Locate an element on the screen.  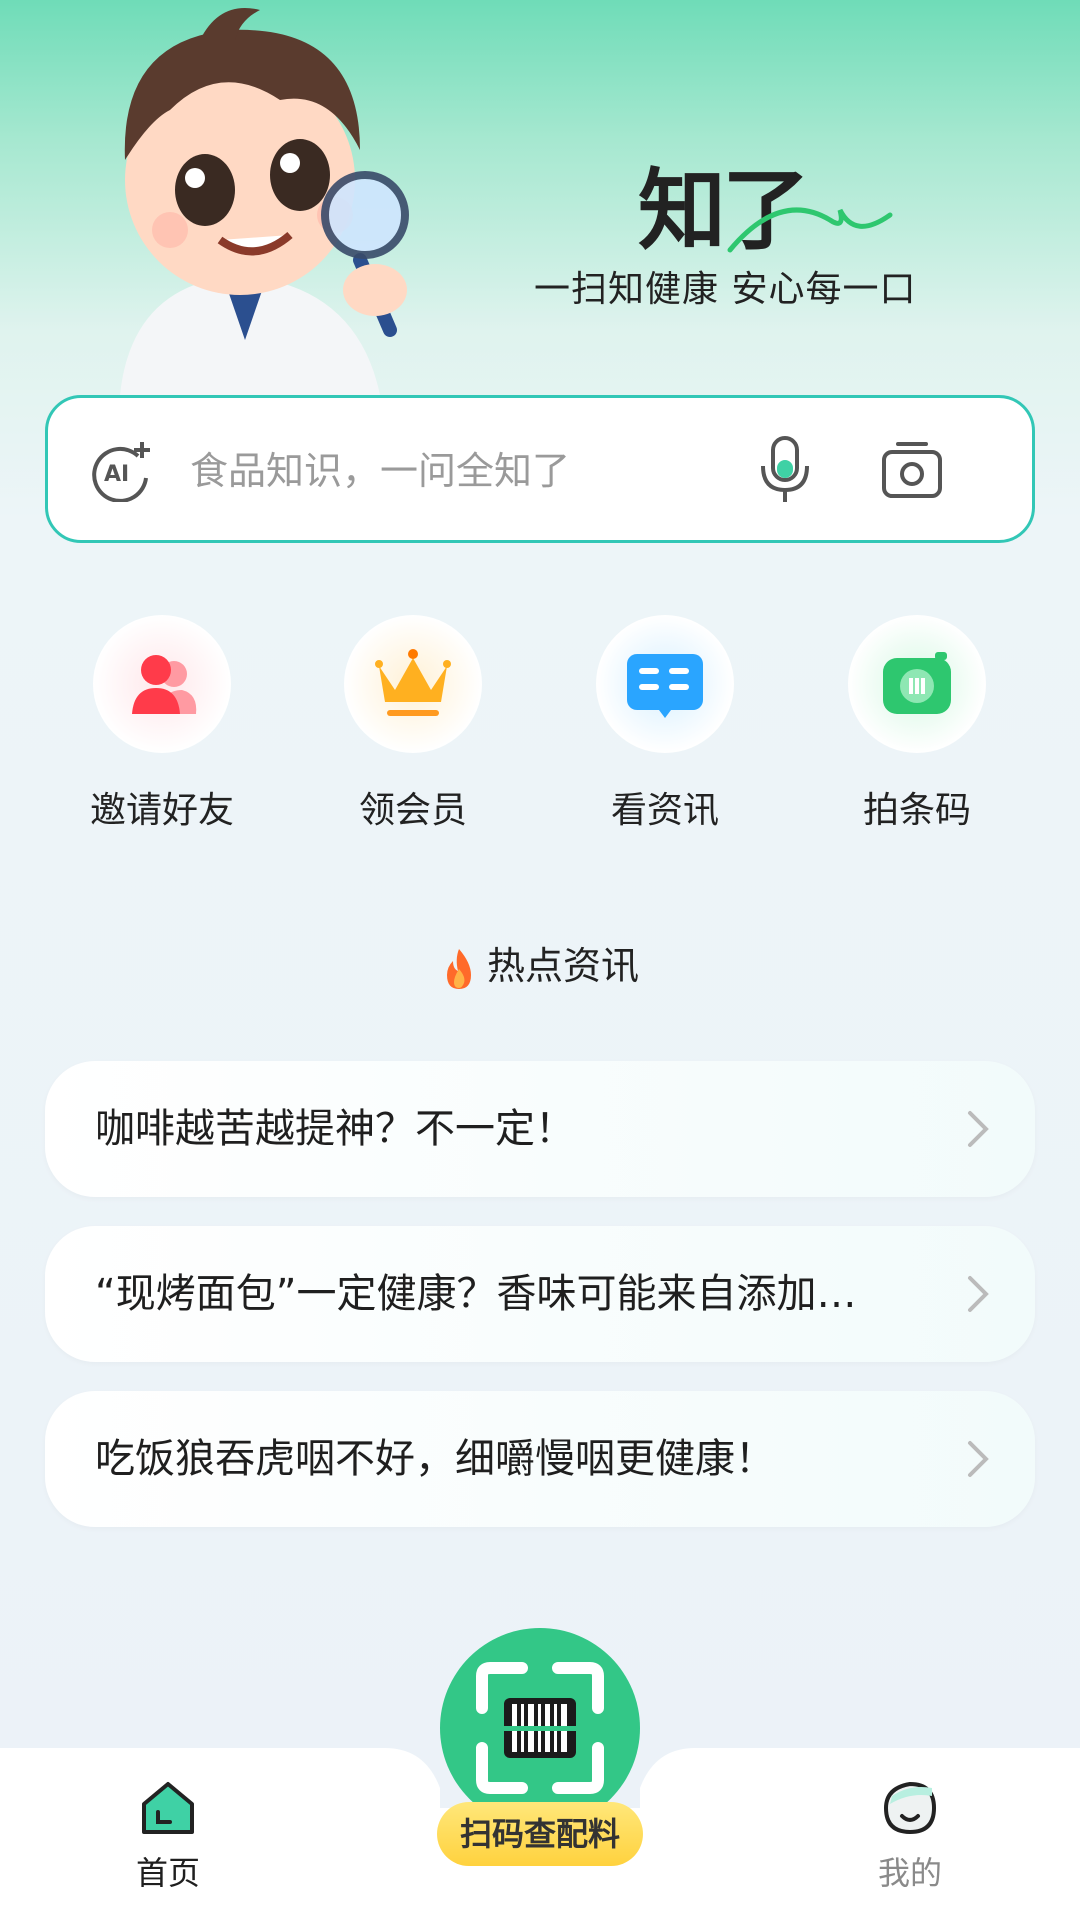
quick-action-news: 看资讯 is located at coordinates (665, 724).